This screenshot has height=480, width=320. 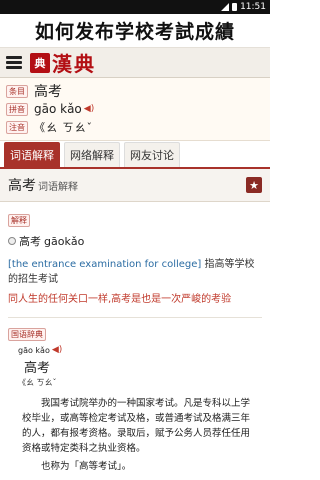 I want to click on entry-pinyin: gāokǎo, so click(x=64, y=241).